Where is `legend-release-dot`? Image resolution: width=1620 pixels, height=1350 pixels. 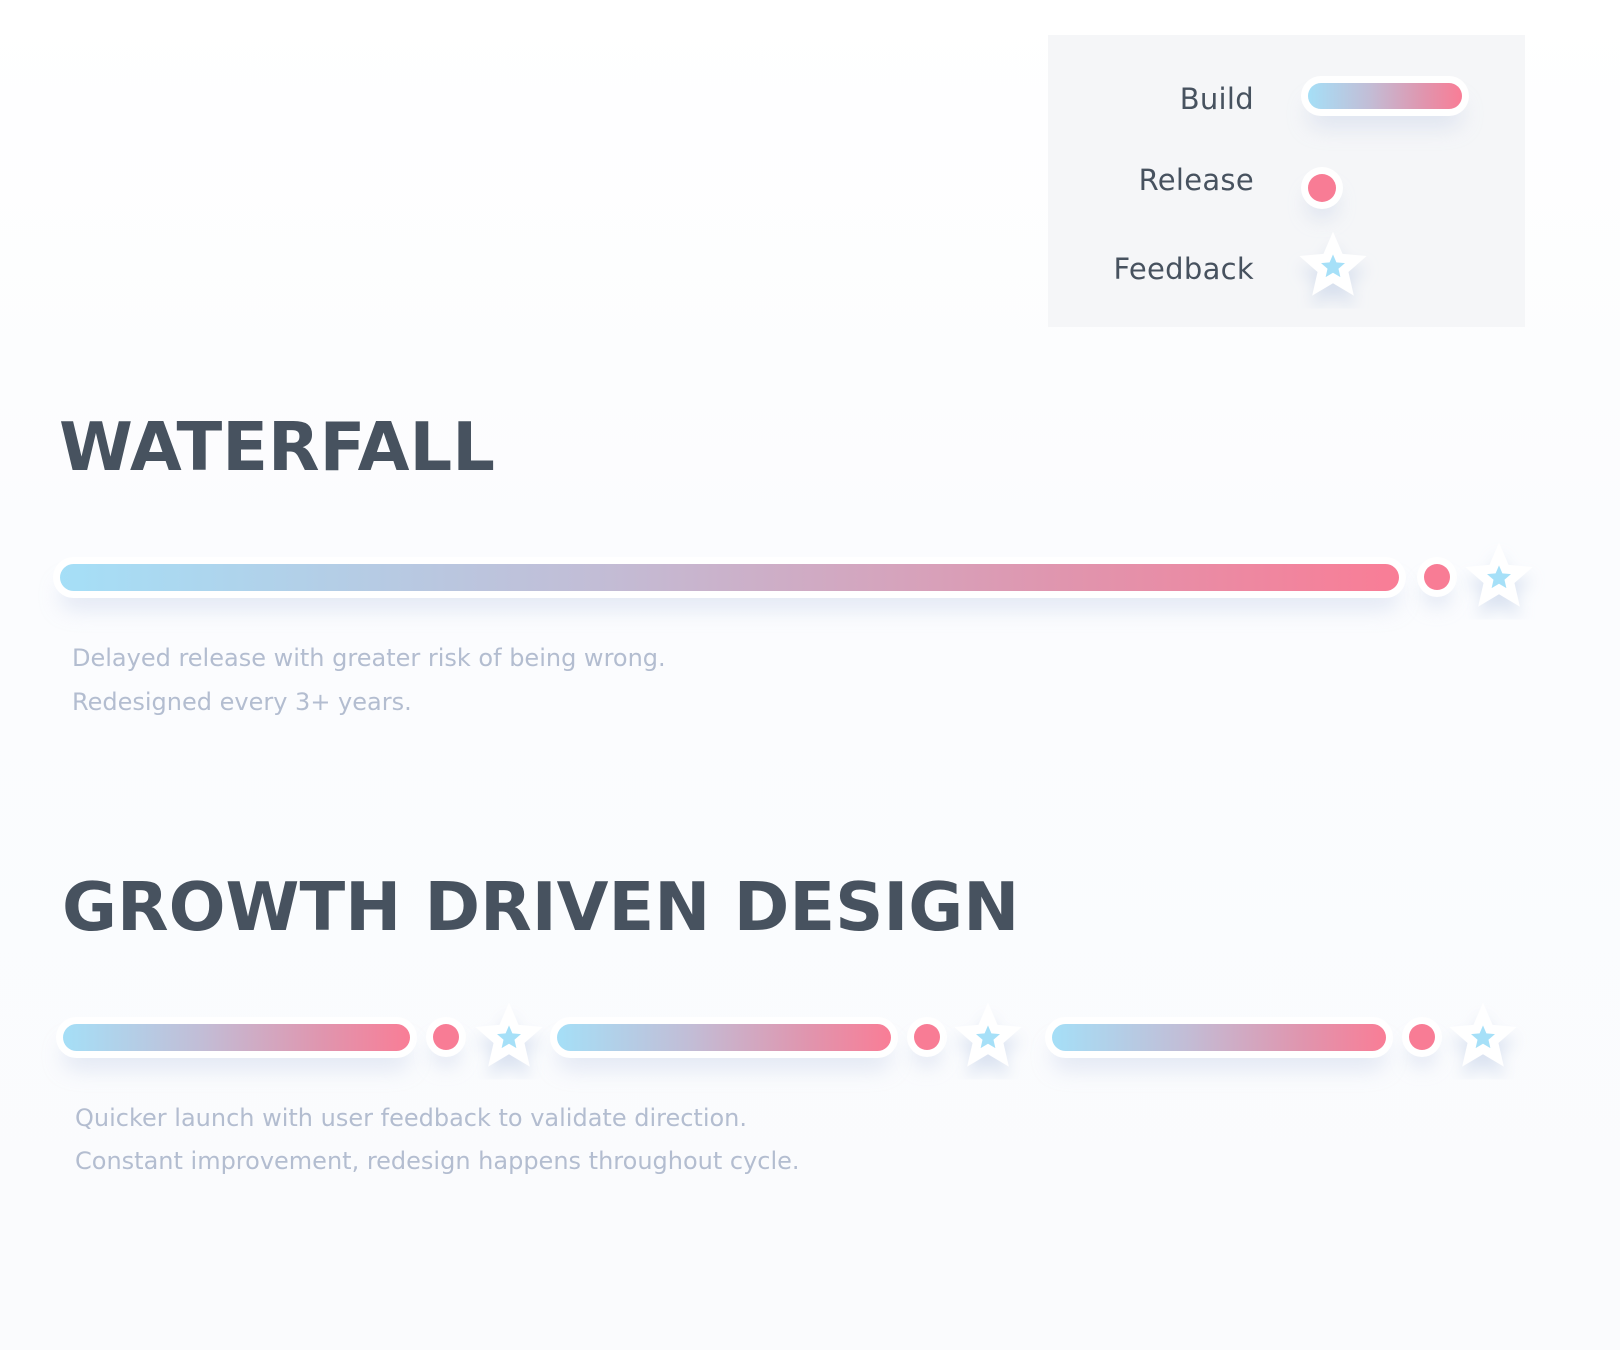
legend-release-dot is located at coordinates (1322, 188).